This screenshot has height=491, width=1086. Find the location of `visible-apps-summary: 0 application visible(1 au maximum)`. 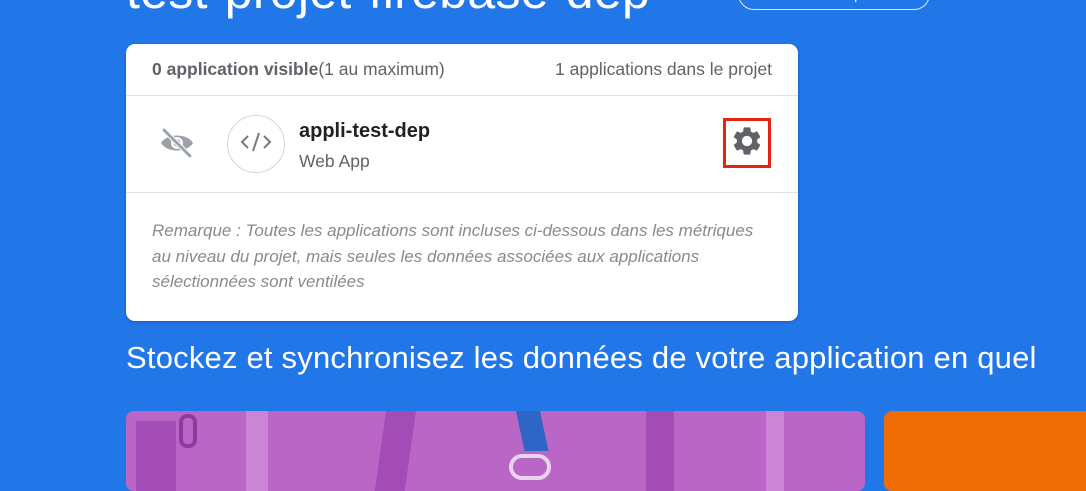

visible-apps-summary: 0 application visible(1 au maximum) is located at coordinates (298, 69).